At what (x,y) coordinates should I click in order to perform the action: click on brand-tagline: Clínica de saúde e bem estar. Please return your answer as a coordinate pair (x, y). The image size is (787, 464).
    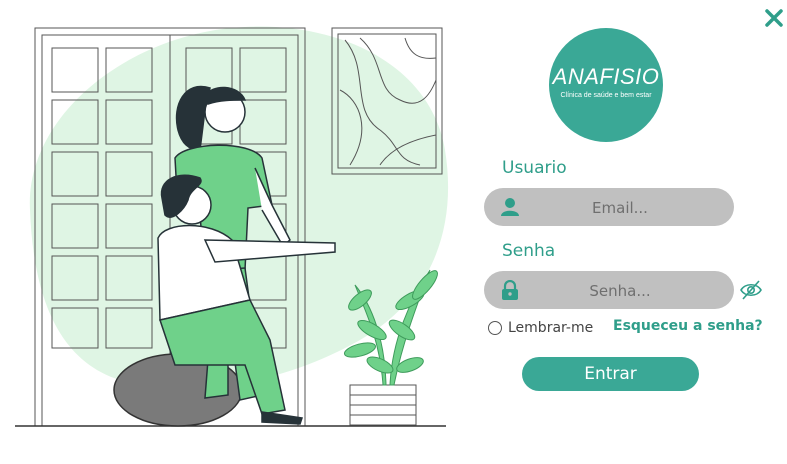
    Looking at the image, I should click on (606, 95).